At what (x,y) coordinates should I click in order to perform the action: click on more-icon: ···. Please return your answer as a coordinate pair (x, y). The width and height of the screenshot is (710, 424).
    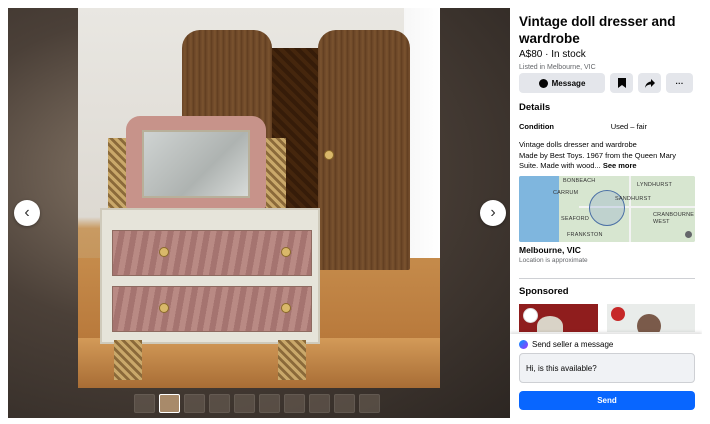
    Looking at the image, I should click on (679, 83).